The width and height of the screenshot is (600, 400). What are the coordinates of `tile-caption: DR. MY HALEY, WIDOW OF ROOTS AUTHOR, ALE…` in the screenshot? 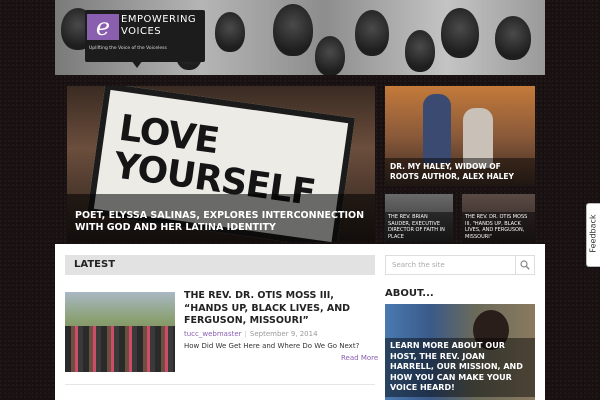 It's located at (460, 172).